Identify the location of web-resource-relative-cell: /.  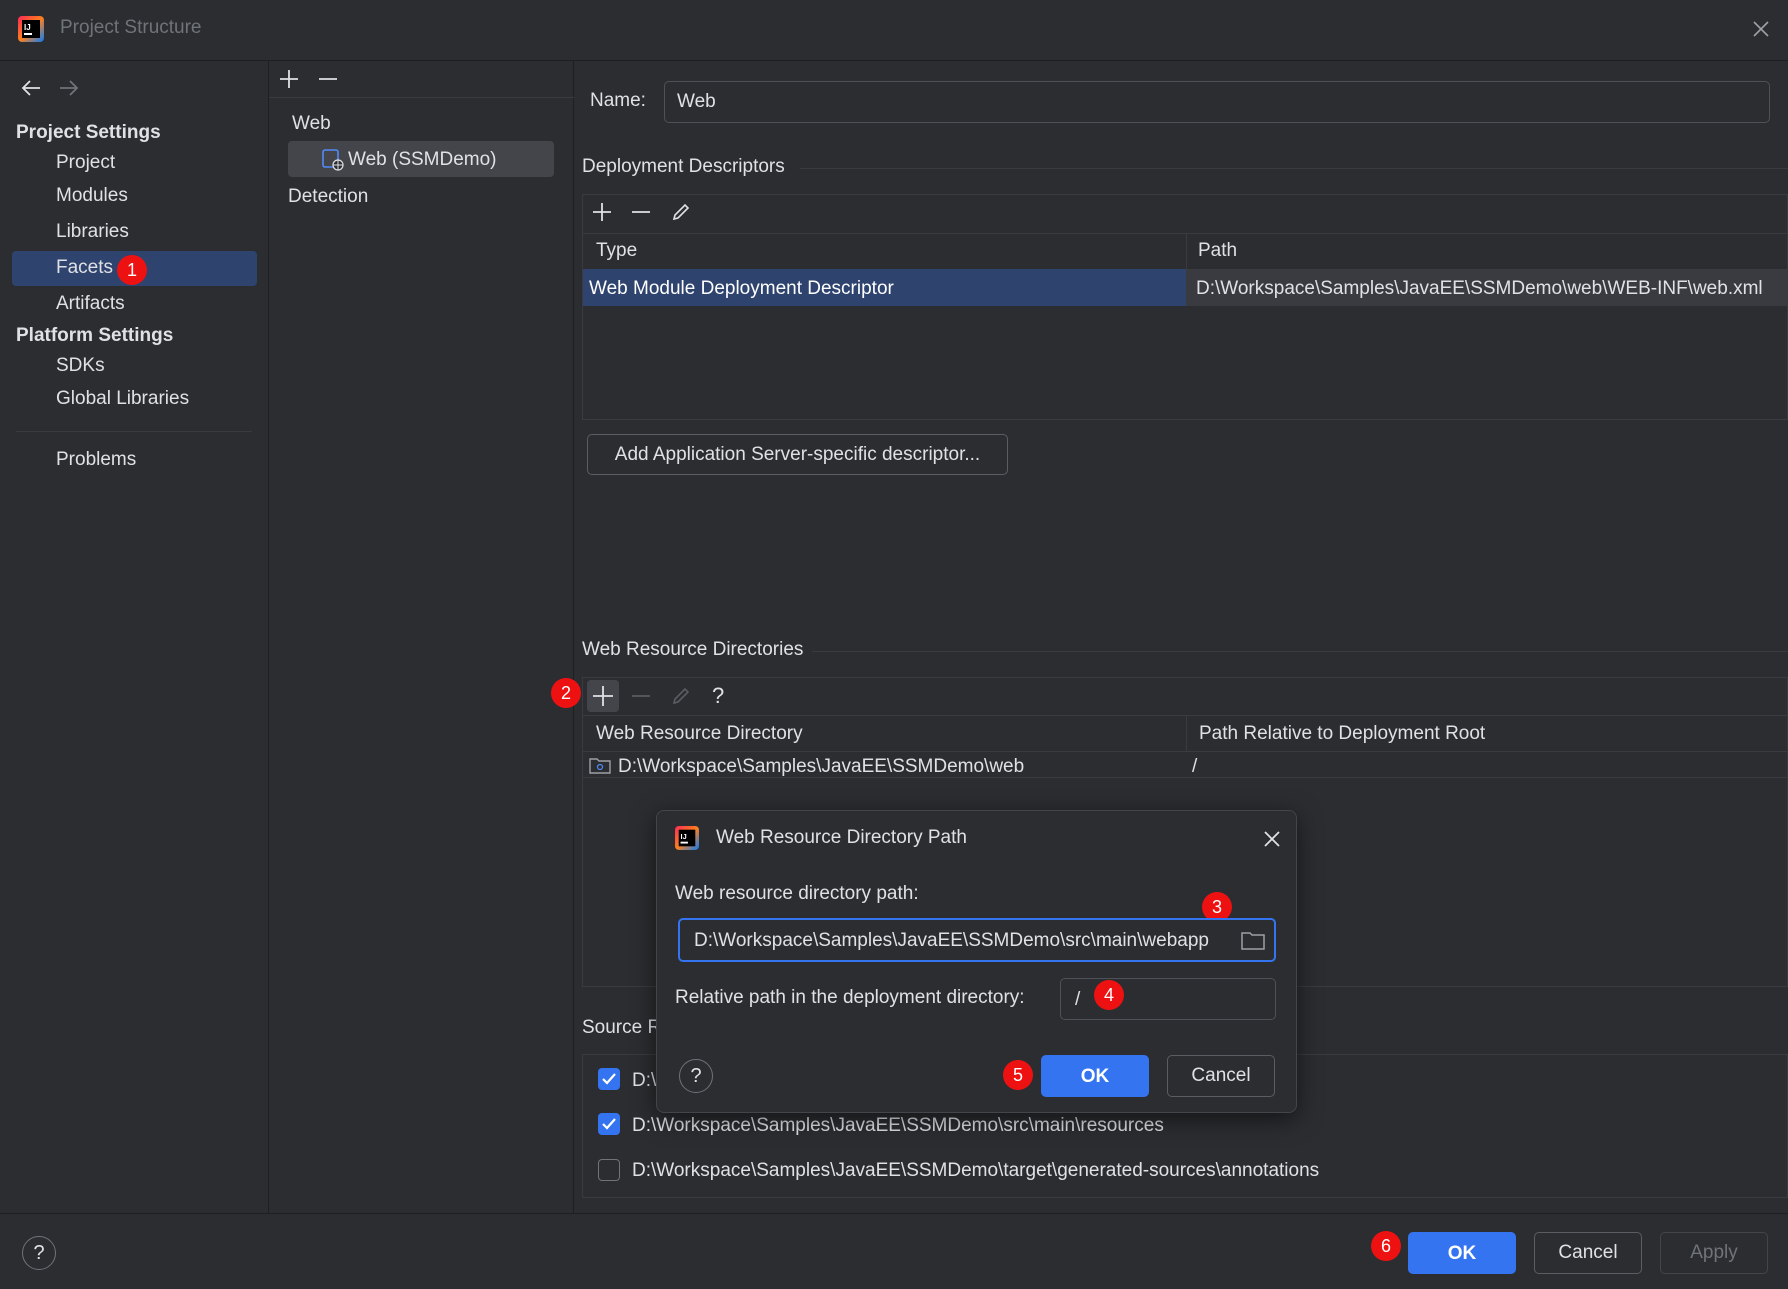
(1194, 767).